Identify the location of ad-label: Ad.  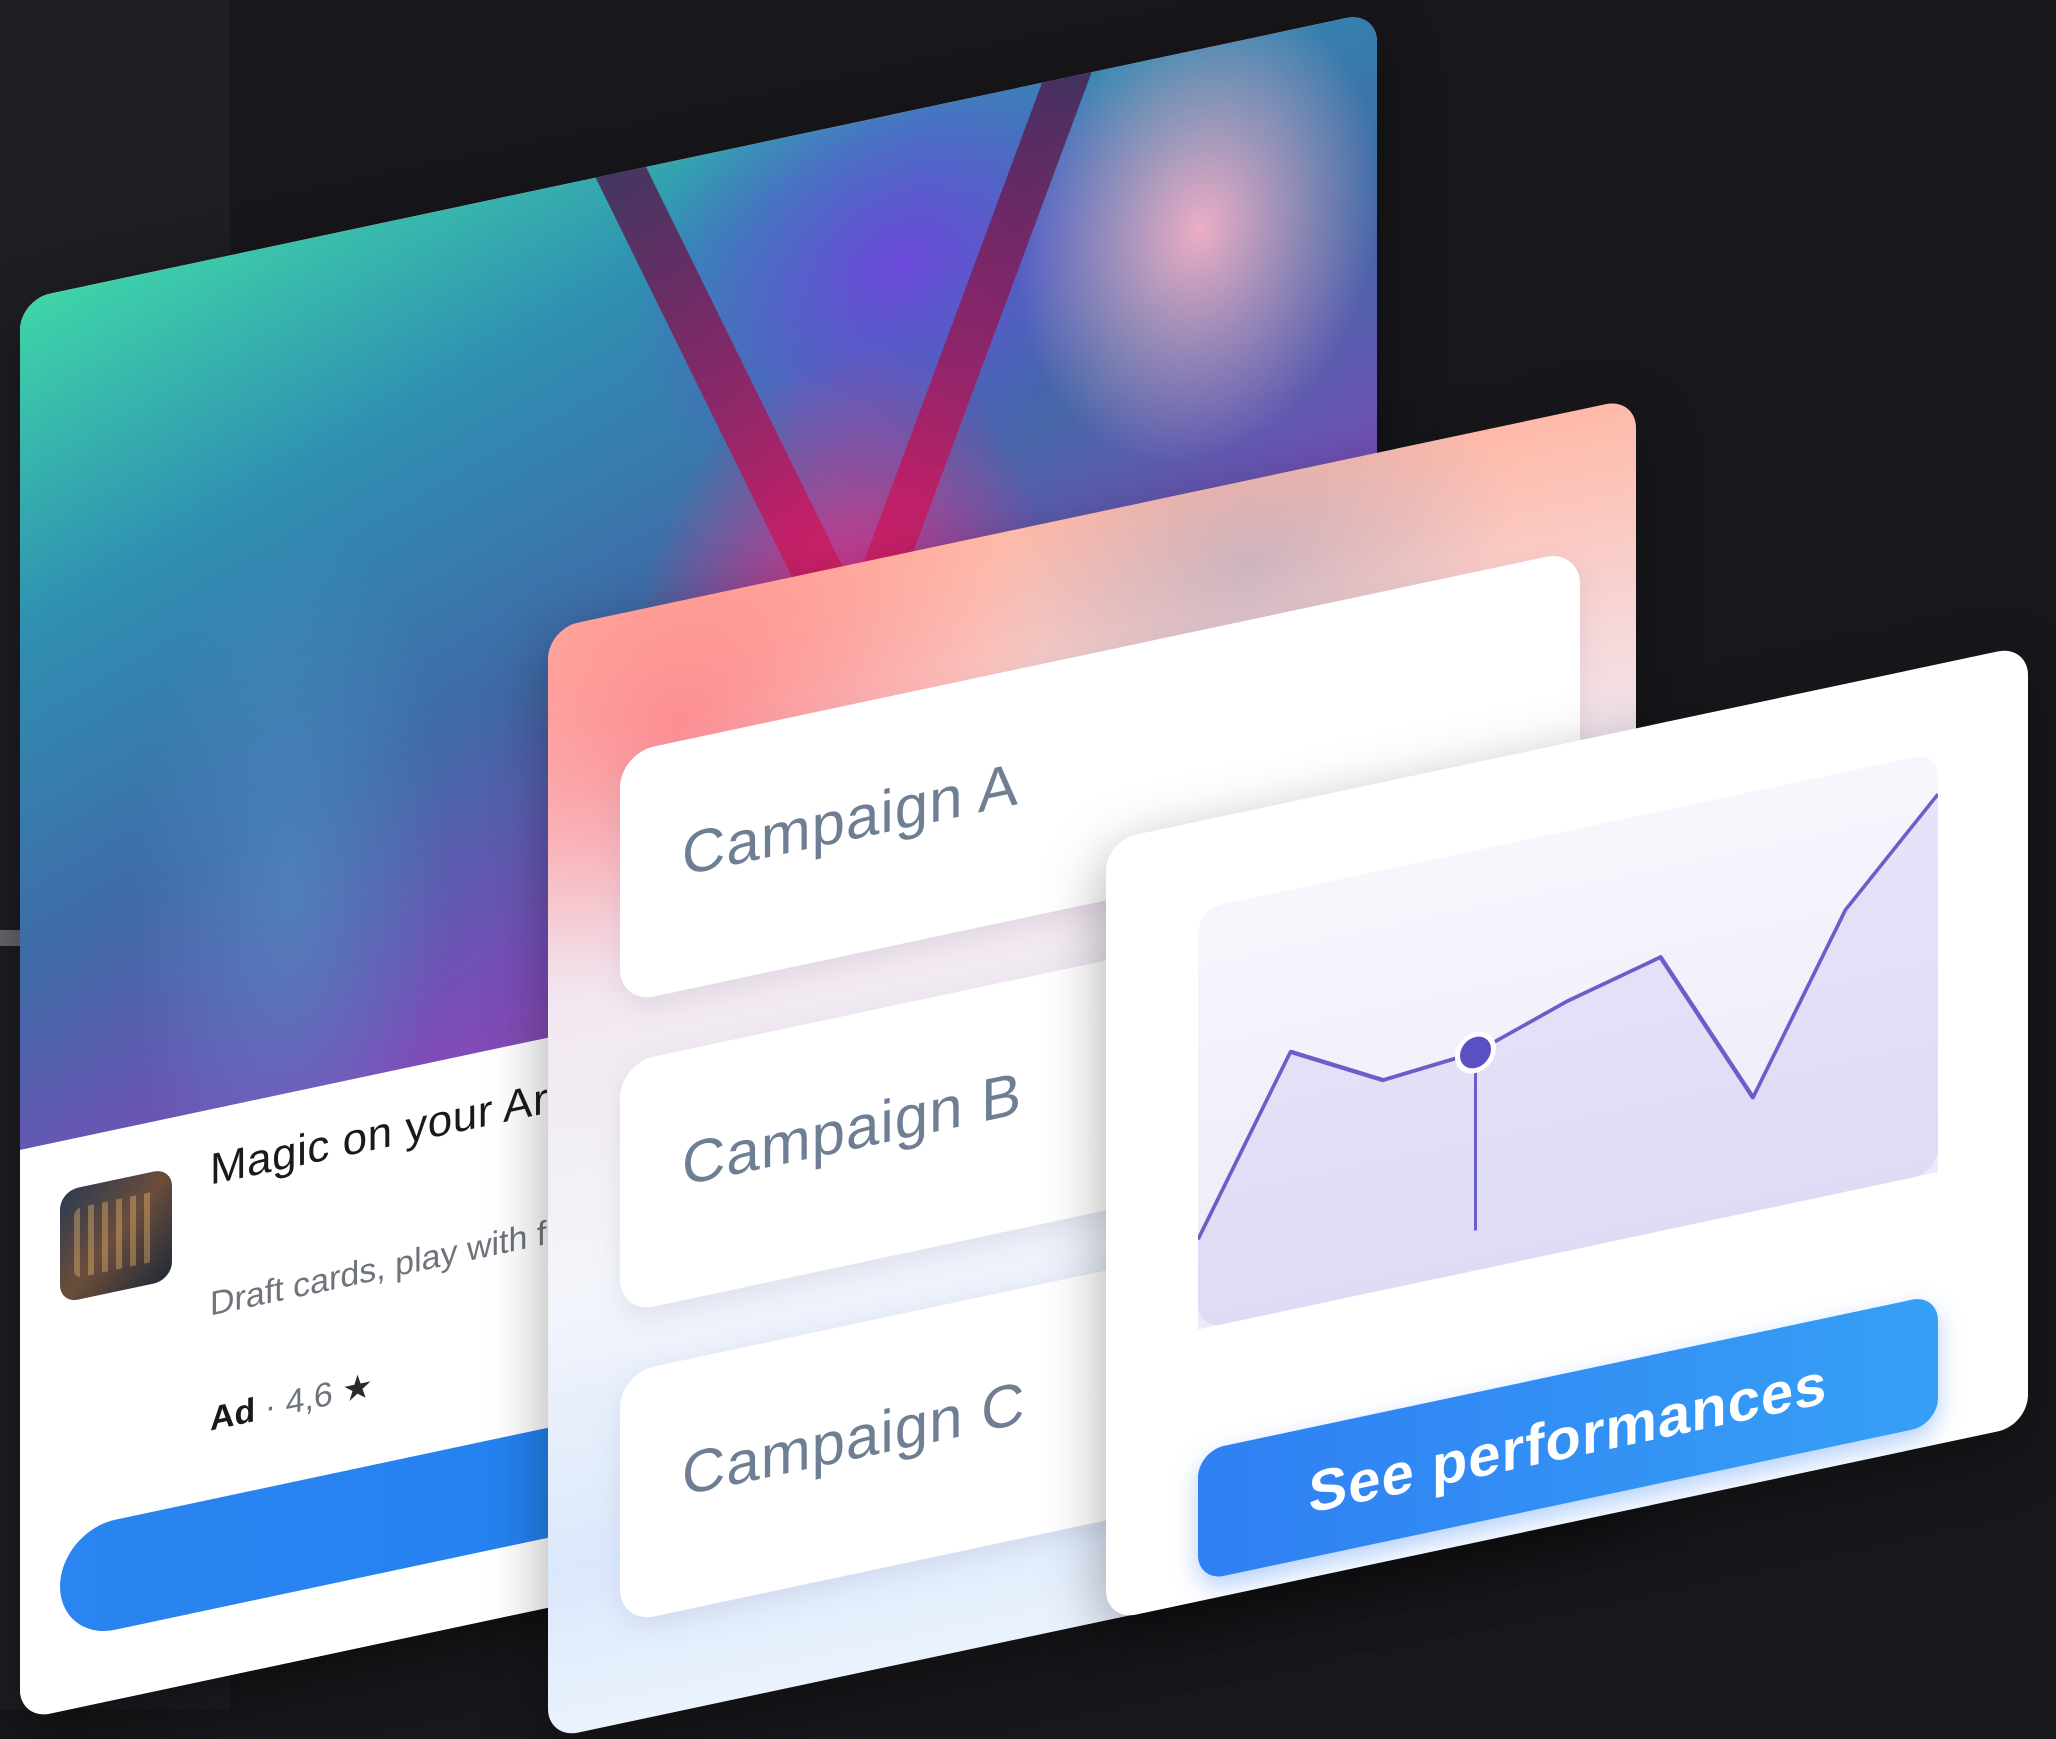
(232, 1415).